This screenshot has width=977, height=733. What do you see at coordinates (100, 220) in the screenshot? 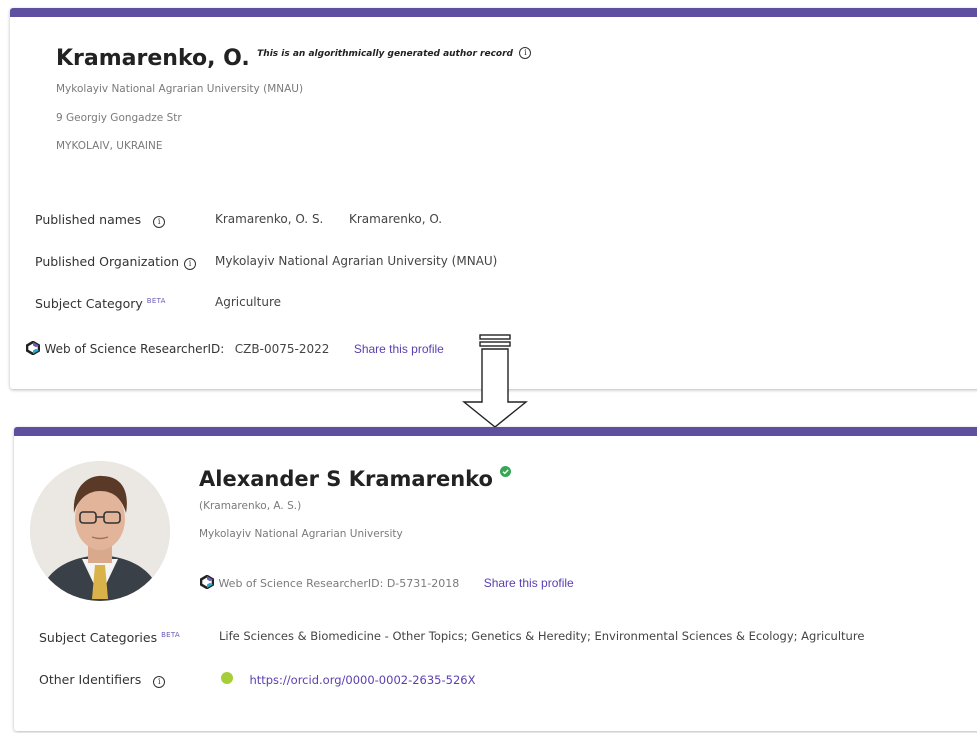
I see `published-names-label: Published names i` at bounding box center [100, 220].